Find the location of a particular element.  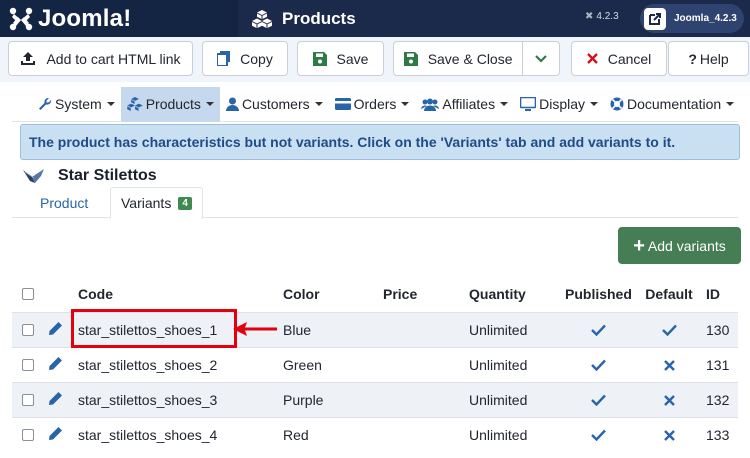

variant-color: Purple is located at coordinates (303, 400).